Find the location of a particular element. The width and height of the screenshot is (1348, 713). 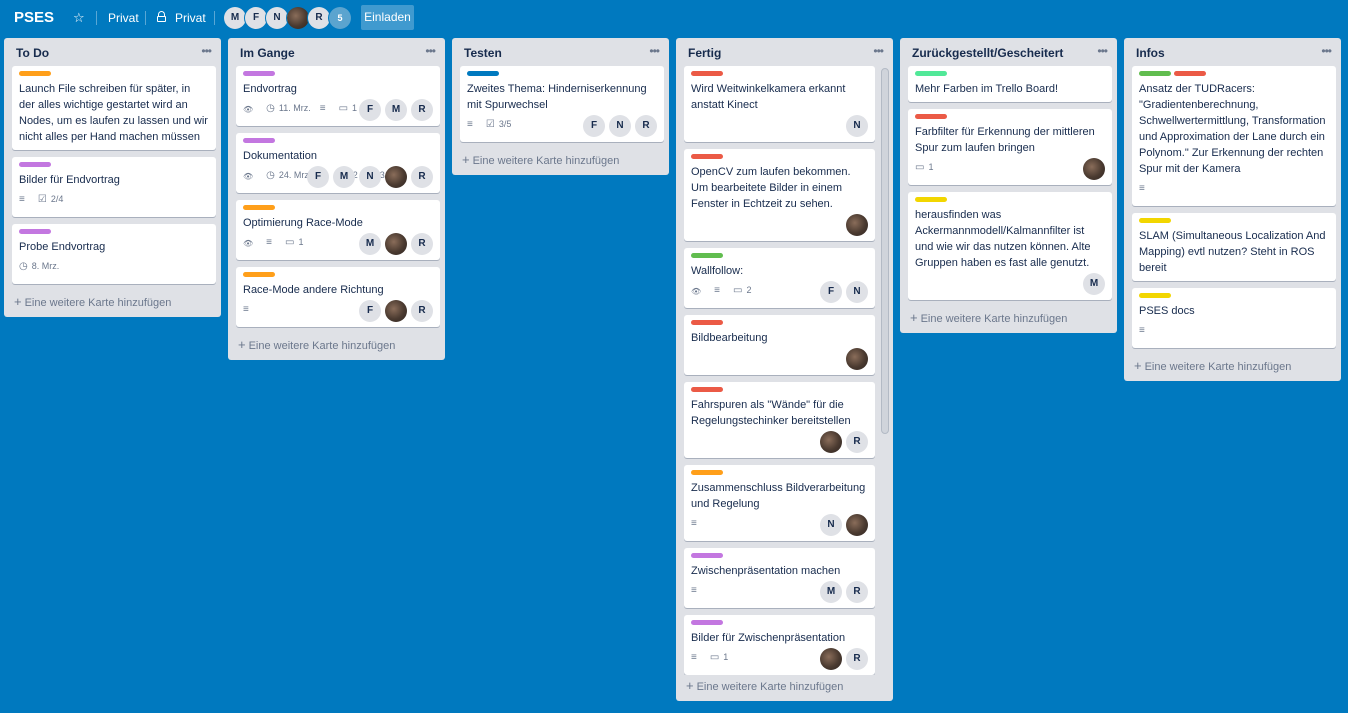

member-count-badge: 5 is located at coordinates (340, 18).